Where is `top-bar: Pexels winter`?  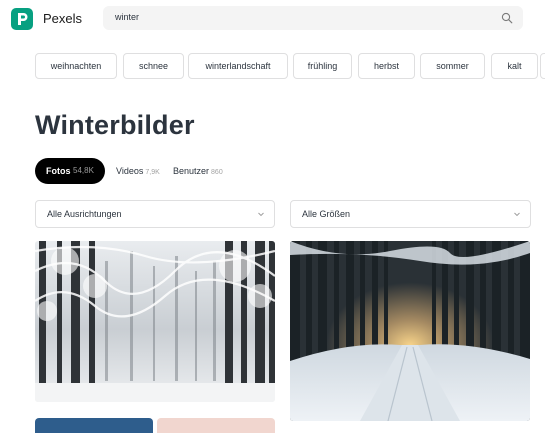 top-bar: Pexels winter is located at coordinates (272, 19).